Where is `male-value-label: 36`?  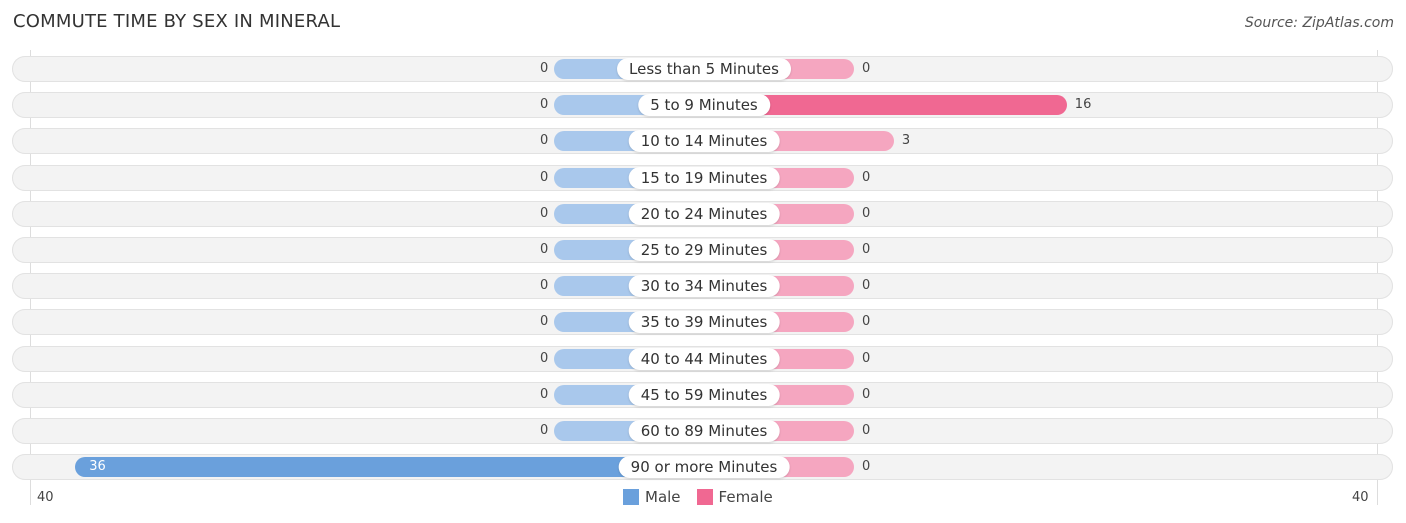
male-value-label: 36 is located at coordinates (97, 467).